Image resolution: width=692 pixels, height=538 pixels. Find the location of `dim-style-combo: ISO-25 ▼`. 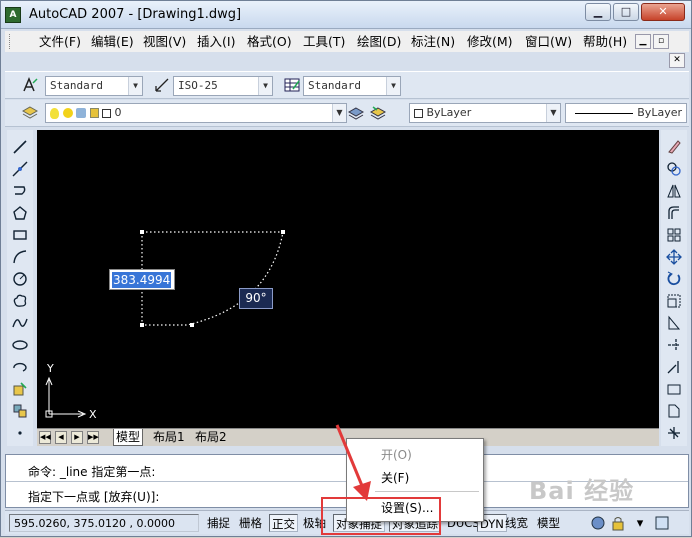

dim-style-combo: ISO-25 ▼ is located at coordinates (223, 86).